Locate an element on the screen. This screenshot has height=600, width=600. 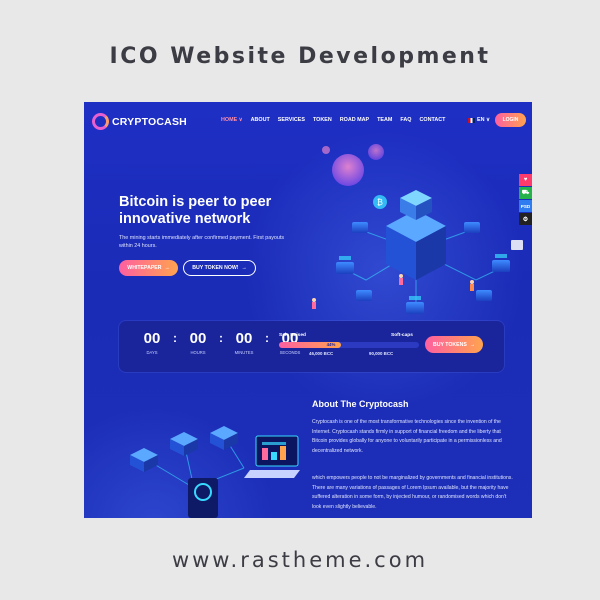
login-button: LOGIN is located at coordinates (510, 120).